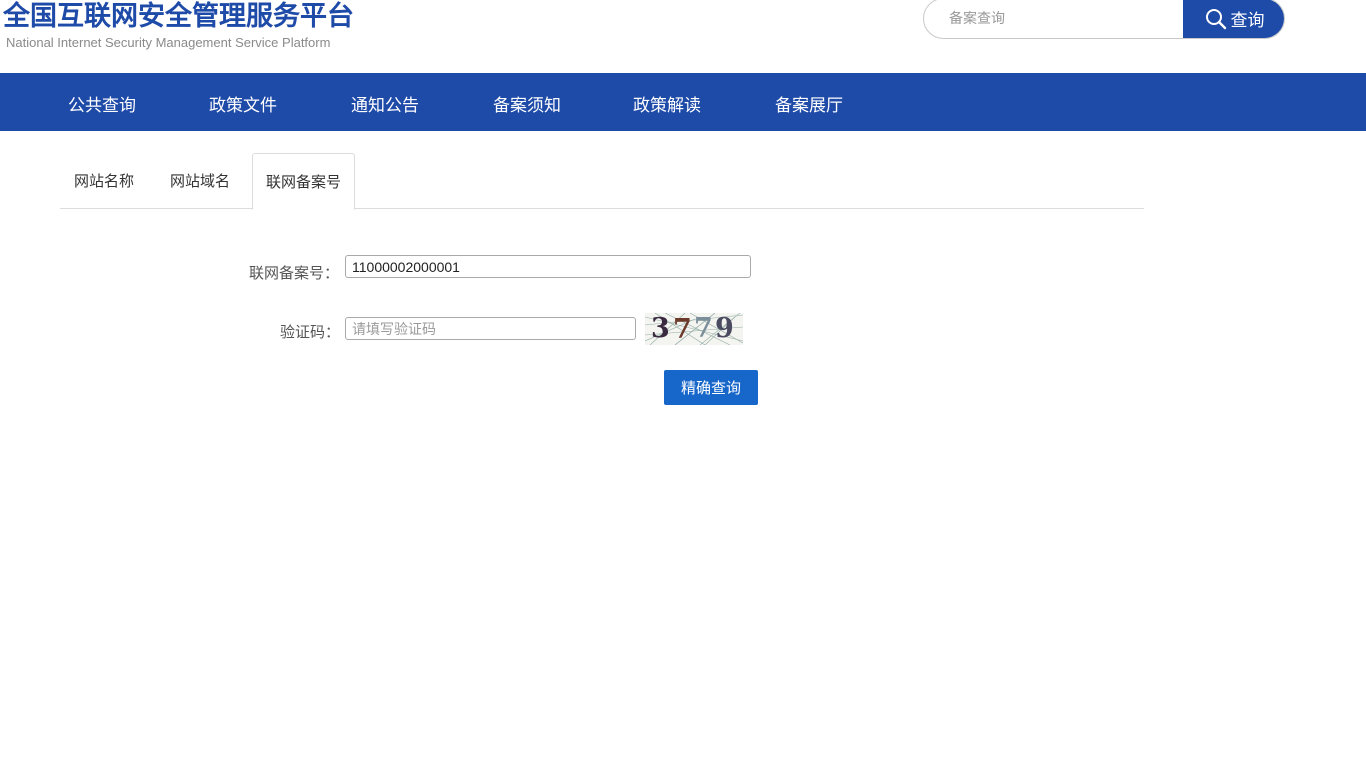 This screenshot has height=768, width=1366. What do you see at coordinates (304, 181) in the screenshot?
I see `tab-record-number: 联网备案号` at bounding box center [304, 181].